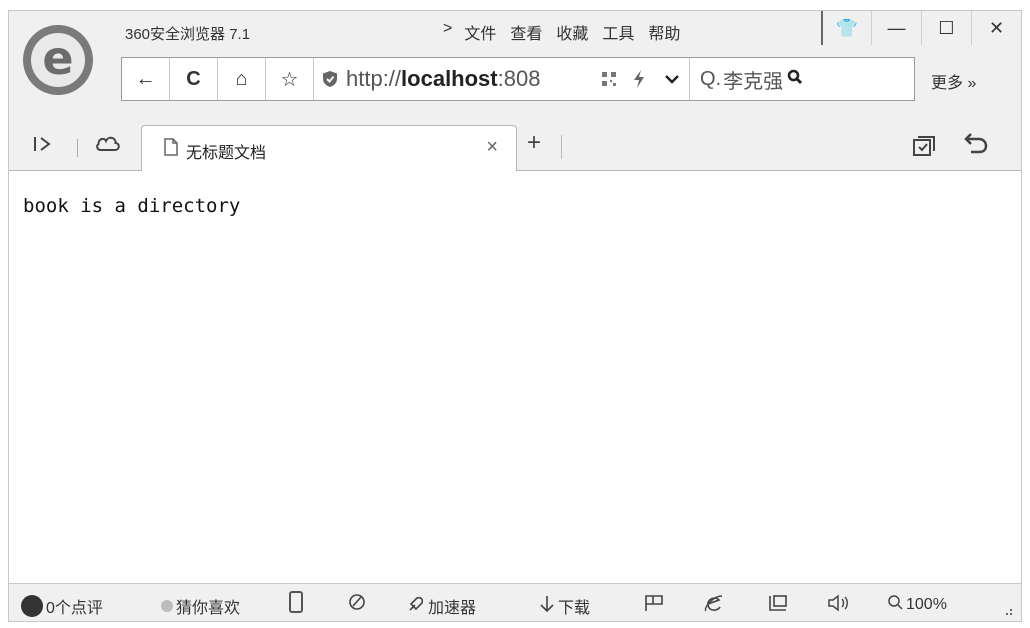  I want to click on refresh-icon: C, so click(193, 78).